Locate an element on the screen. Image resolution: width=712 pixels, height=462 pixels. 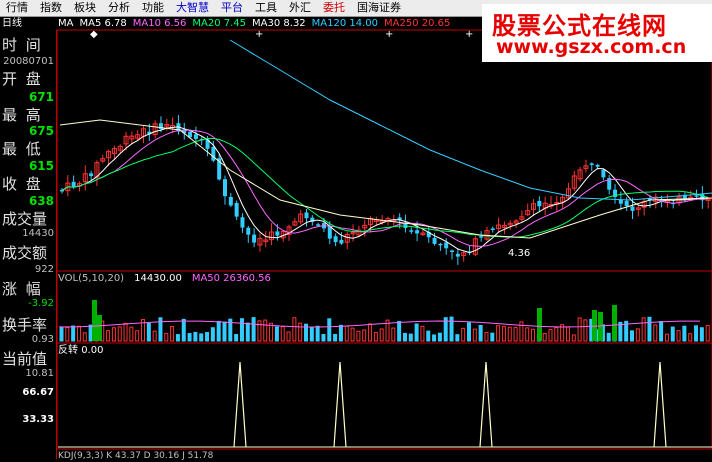
price-min-label: 4.36 is located at coordinates (519, 253).